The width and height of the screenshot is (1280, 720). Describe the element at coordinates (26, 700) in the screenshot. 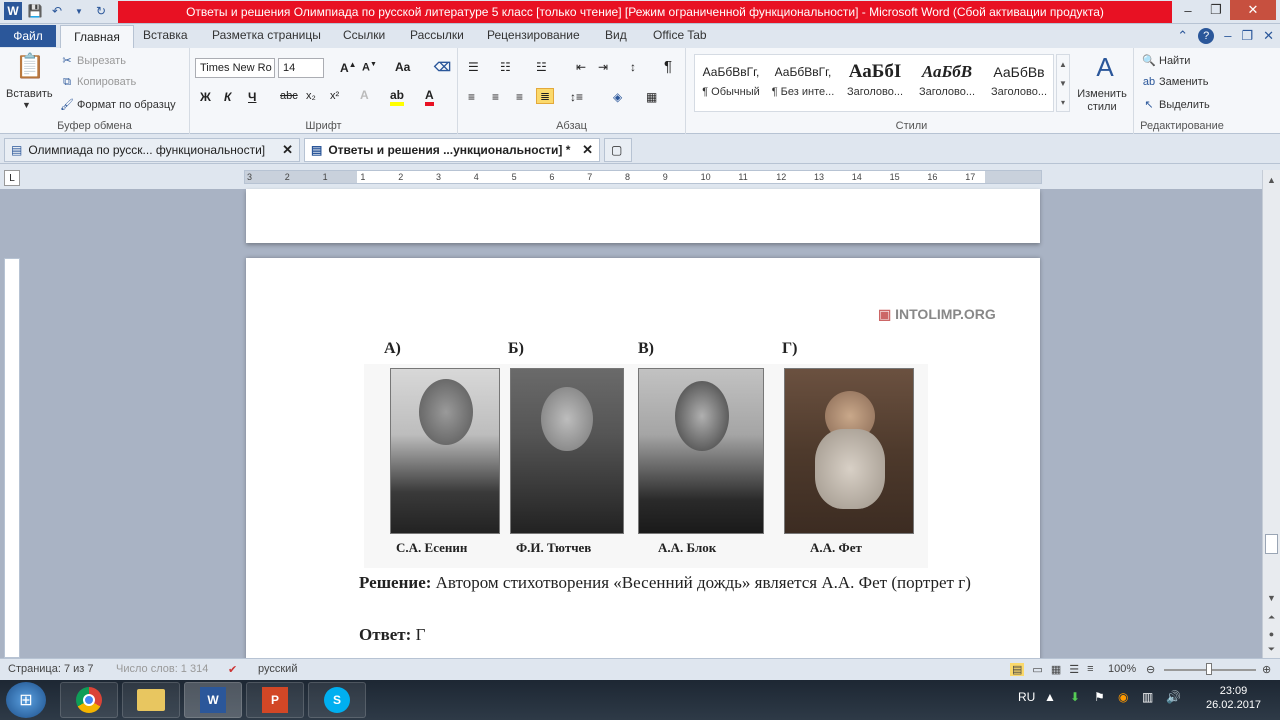

I see `start-button: ⊞` at that location.